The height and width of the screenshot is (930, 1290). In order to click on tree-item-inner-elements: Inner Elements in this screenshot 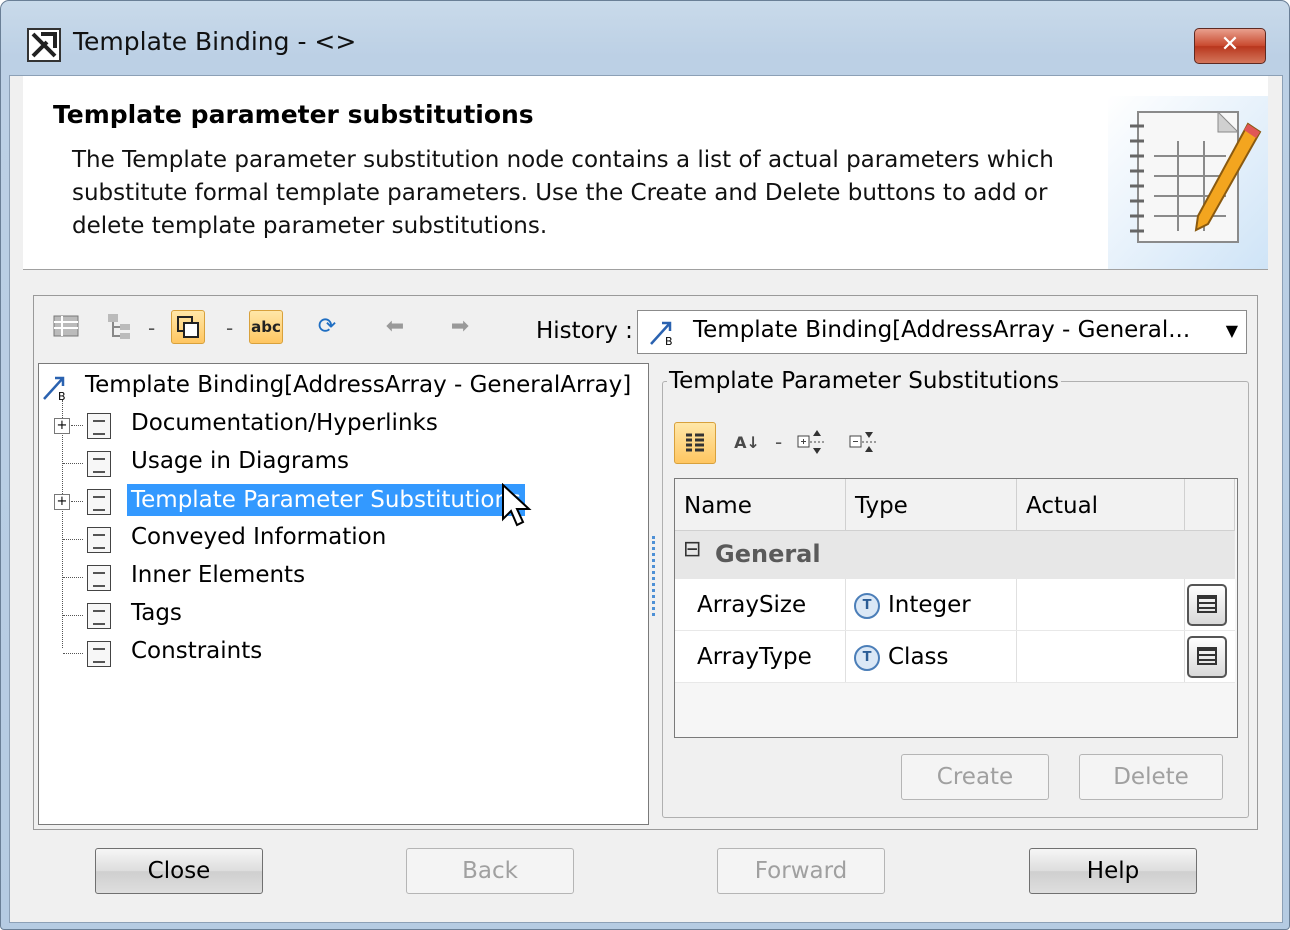, I will do `click(299, 577)`.